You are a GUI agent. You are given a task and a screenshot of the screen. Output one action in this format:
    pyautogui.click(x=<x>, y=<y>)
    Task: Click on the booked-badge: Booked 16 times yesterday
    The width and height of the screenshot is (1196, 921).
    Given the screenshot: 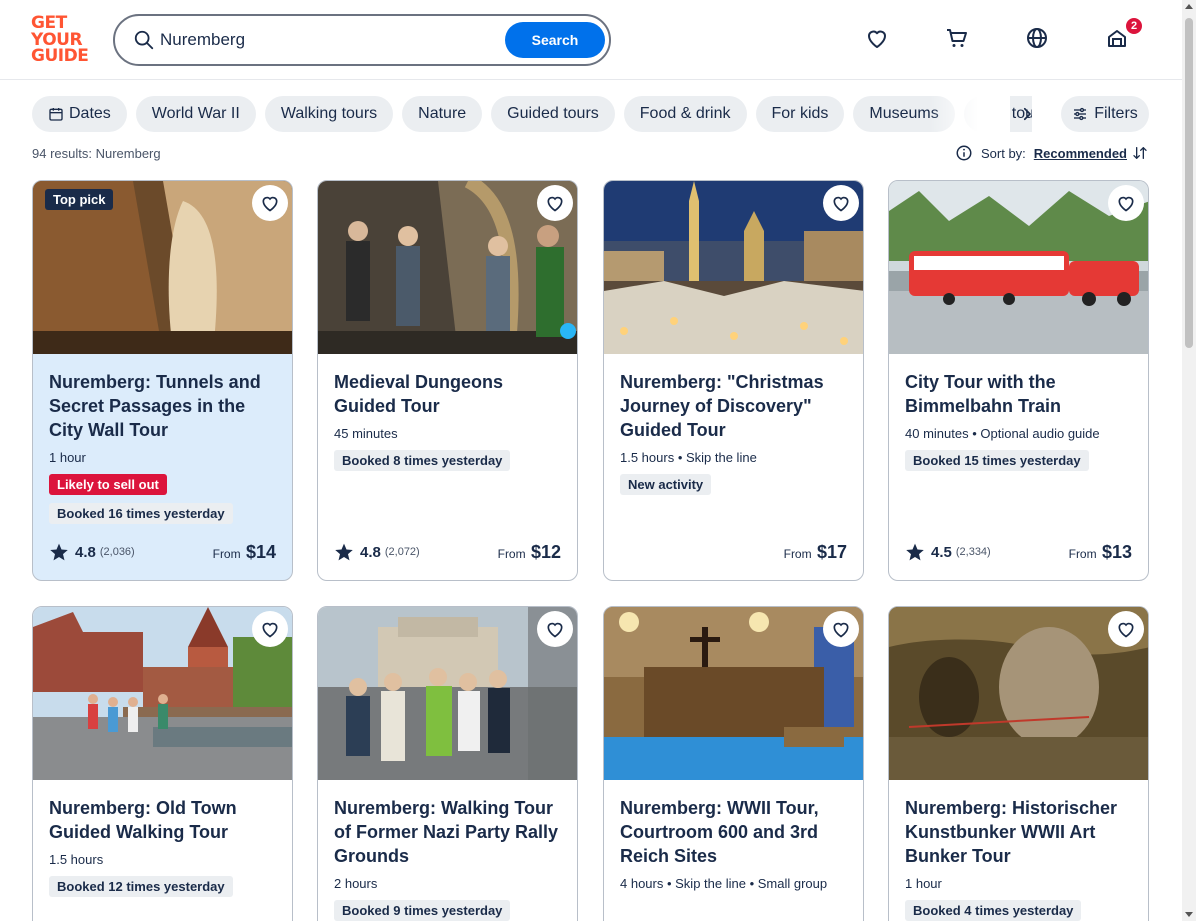 What is the action you would take?
    pyautogui.click(x=141, y=513)
    